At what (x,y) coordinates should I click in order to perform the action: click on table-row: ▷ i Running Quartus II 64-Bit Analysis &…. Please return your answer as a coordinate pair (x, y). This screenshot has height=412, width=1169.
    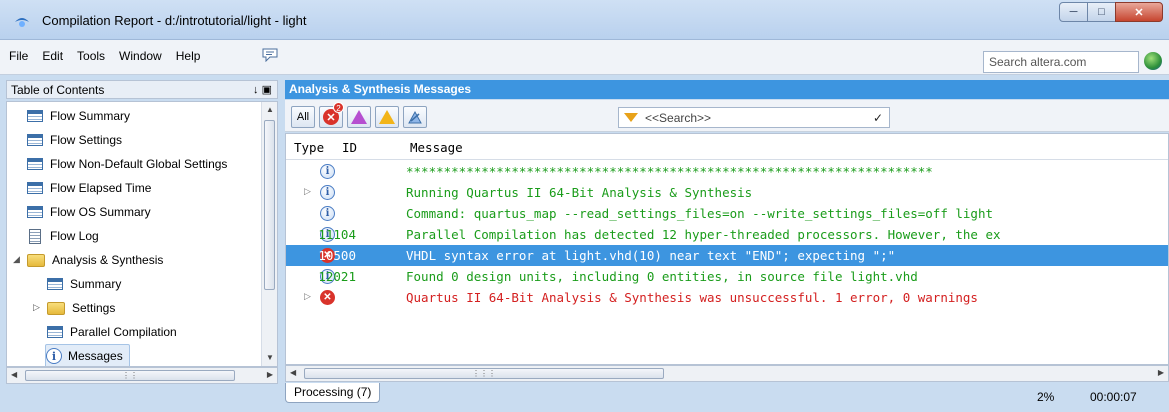
    Looking at the image, I should click on (727, 192).